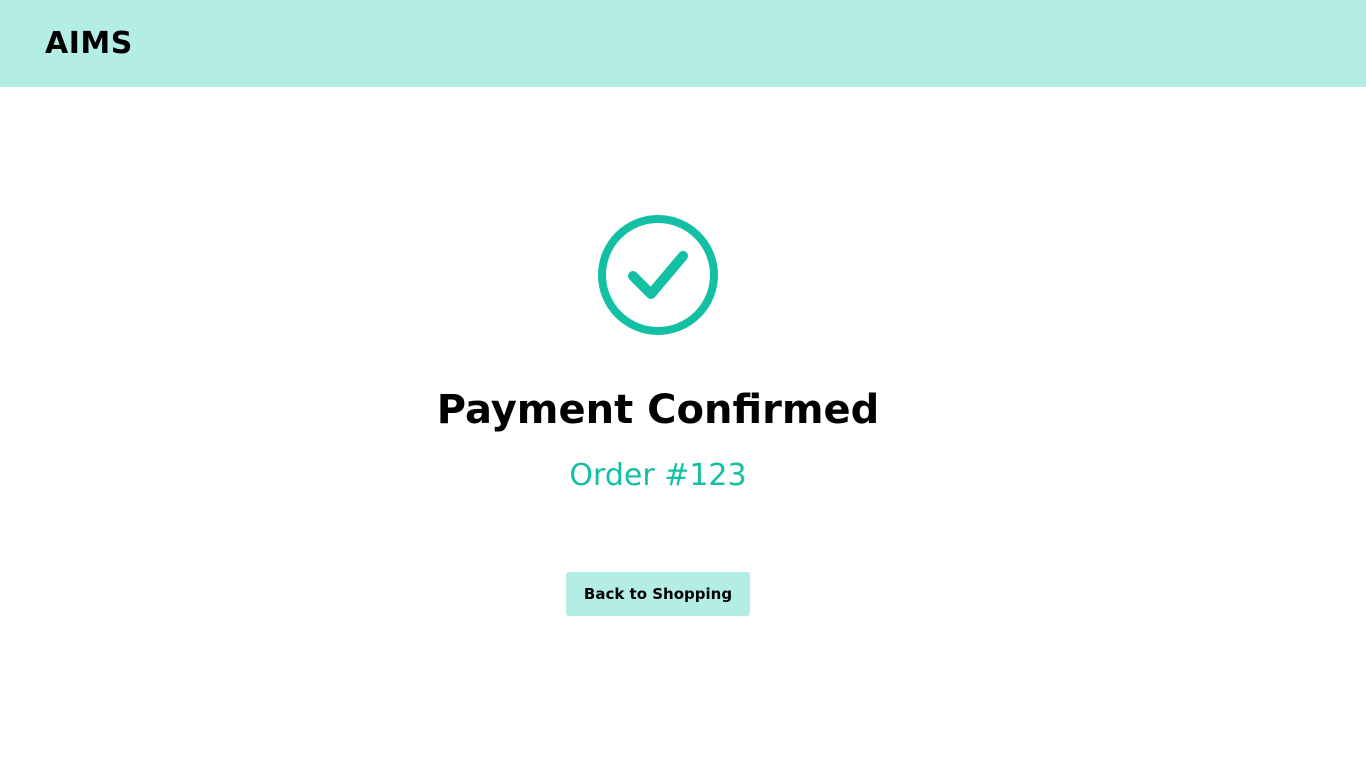 The width and height of the screenshot is (1366, 768). I want to click on back-to-shopping-button: Back to Shopping, so click(658, 594).